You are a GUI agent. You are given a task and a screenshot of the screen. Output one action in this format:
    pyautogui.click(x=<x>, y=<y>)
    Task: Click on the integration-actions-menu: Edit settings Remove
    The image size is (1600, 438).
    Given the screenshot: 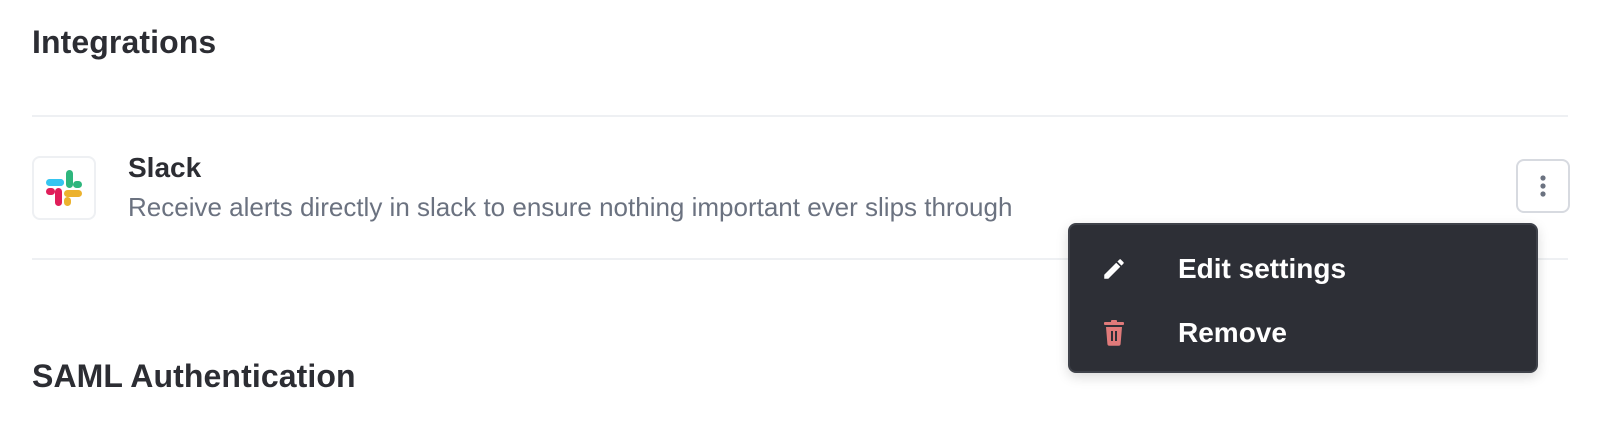 What is the action you would take?
    pyautogui.click(x=1303, y=298)
    